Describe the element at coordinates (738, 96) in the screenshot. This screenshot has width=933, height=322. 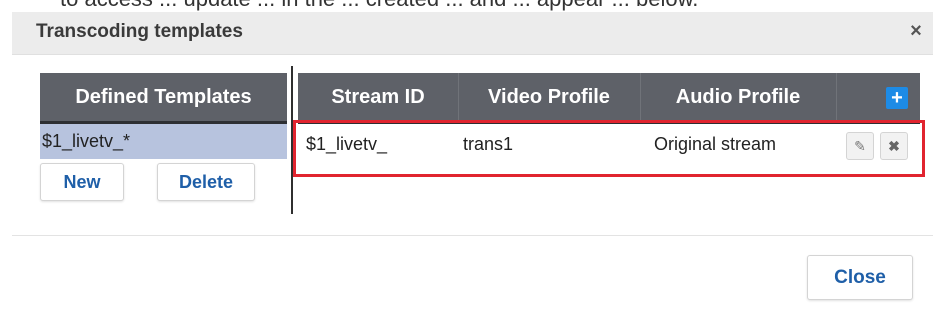
I see `column-header-audio-profile: Audio Profile` at that location.